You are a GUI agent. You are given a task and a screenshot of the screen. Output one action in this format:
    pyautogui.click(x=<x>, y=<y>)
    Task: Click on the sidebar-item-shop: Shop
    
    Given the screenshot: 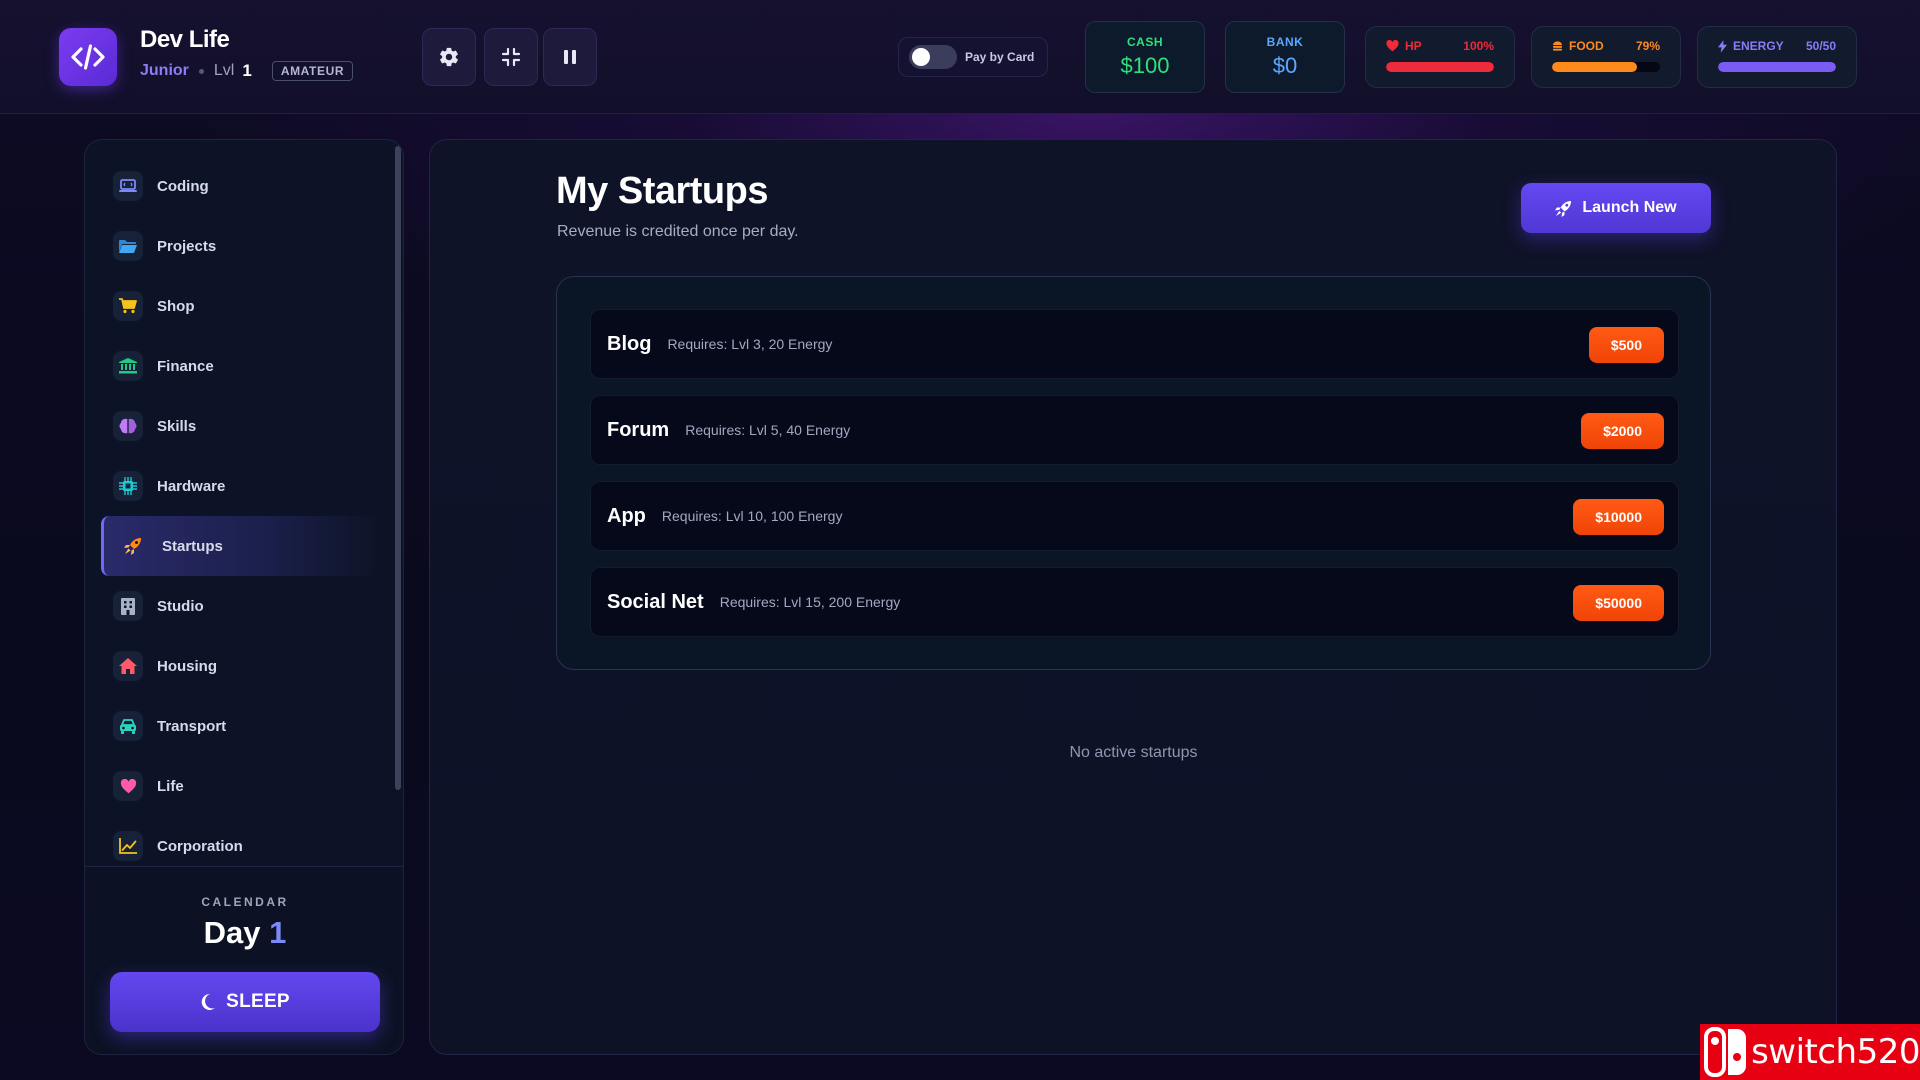 What is the action you would take?
    pyautogui.click(x=240, y=306)
    